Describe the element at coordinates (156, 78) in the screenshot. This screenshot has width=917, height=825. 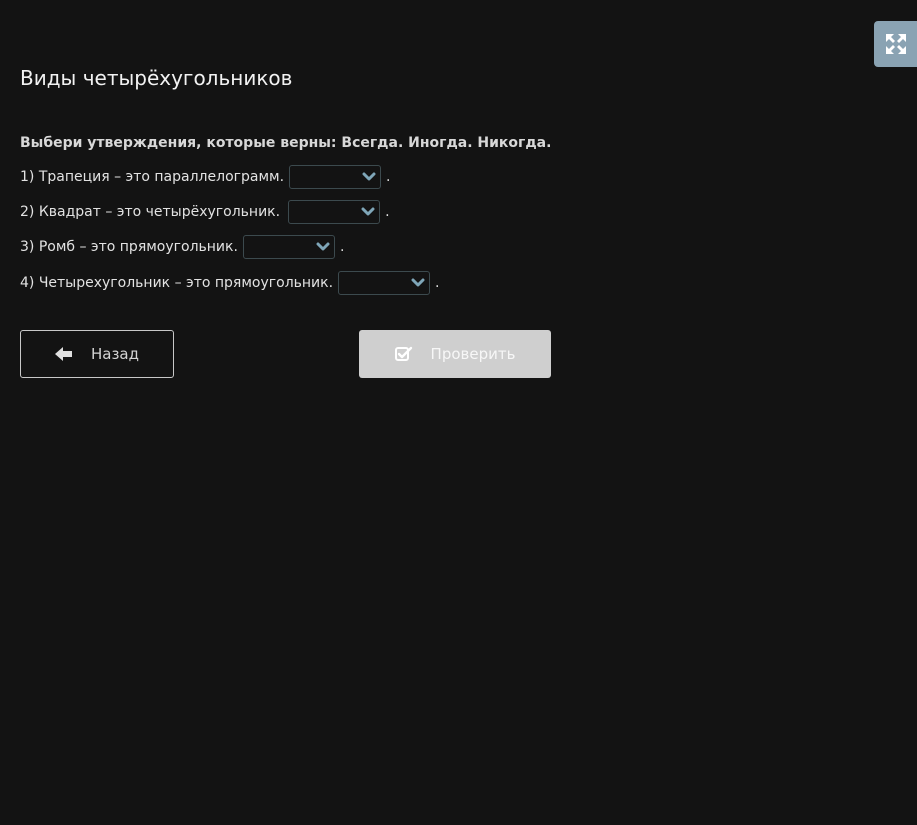
I see `page-title: Виды четырёхугольников` at that location.